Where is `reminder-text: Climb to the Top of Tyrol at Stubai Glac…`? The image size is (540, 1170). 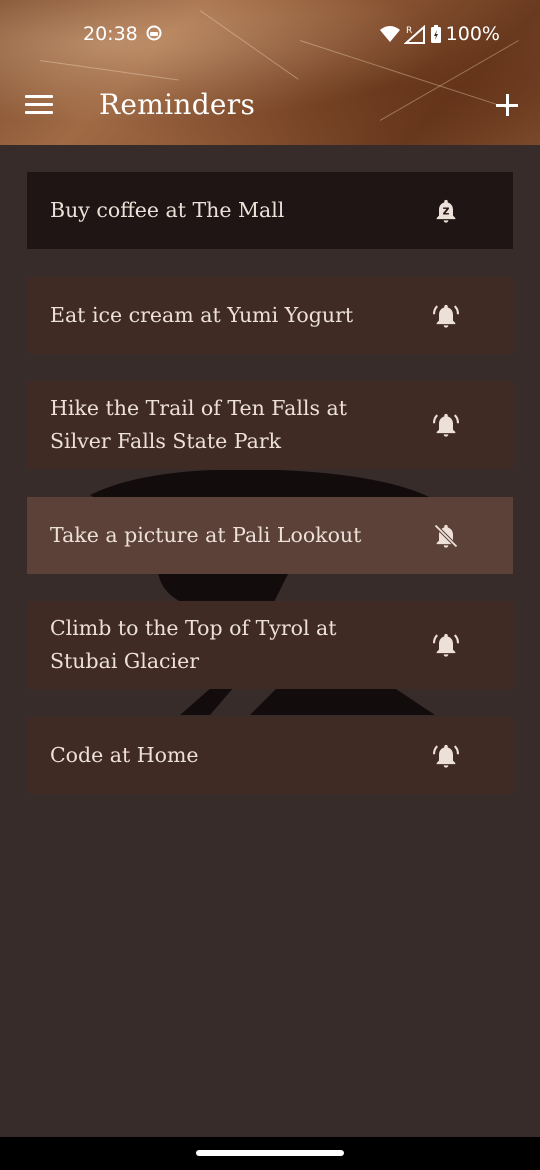
reminder-text: Climb to the Top of Tyrol at Stubai Glac… is located at coordinates (193, 644).